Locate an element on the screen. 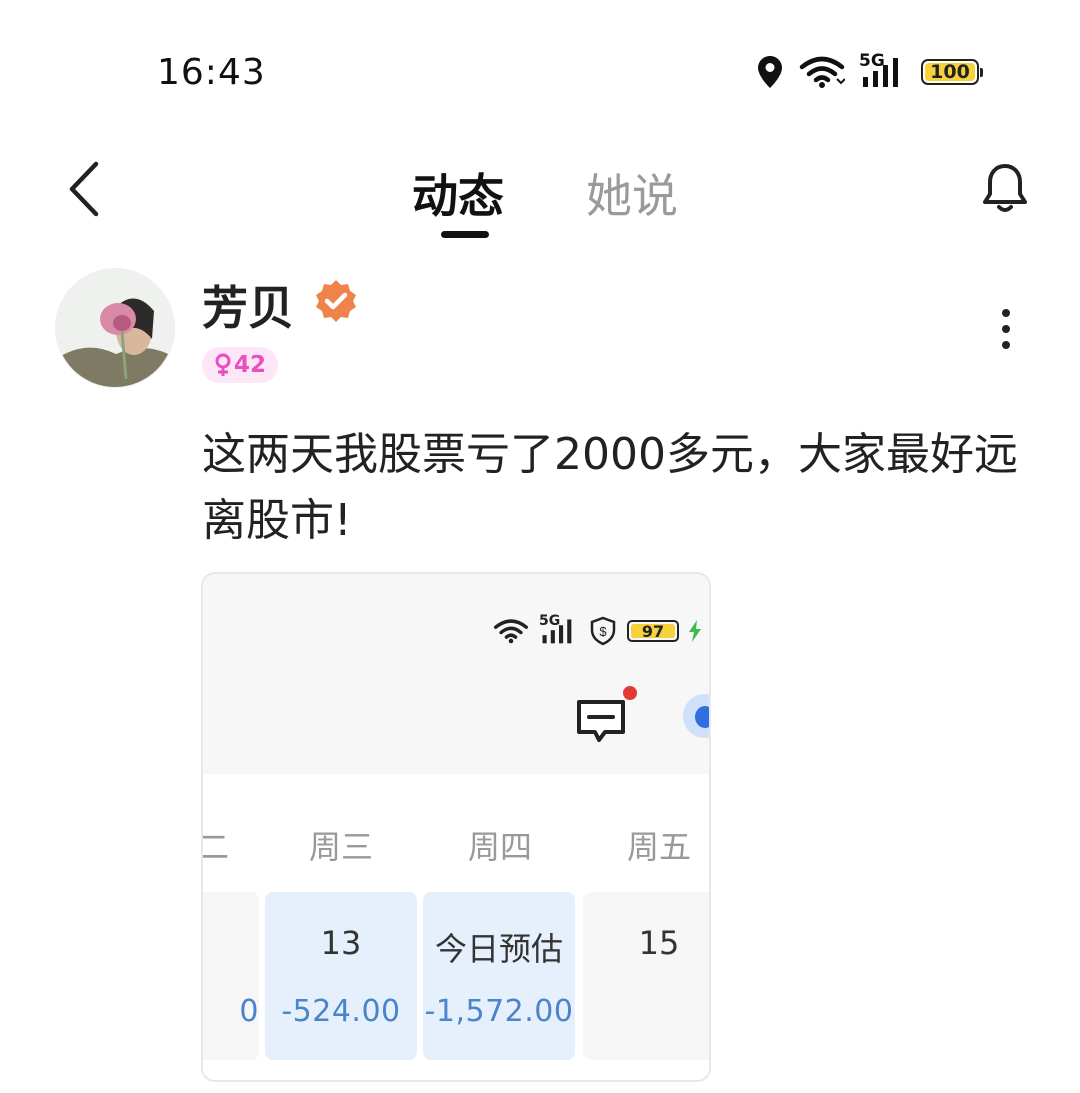 This screenshot has width=1080, height=1093. image-top-area is located at coordinates (456, 674).